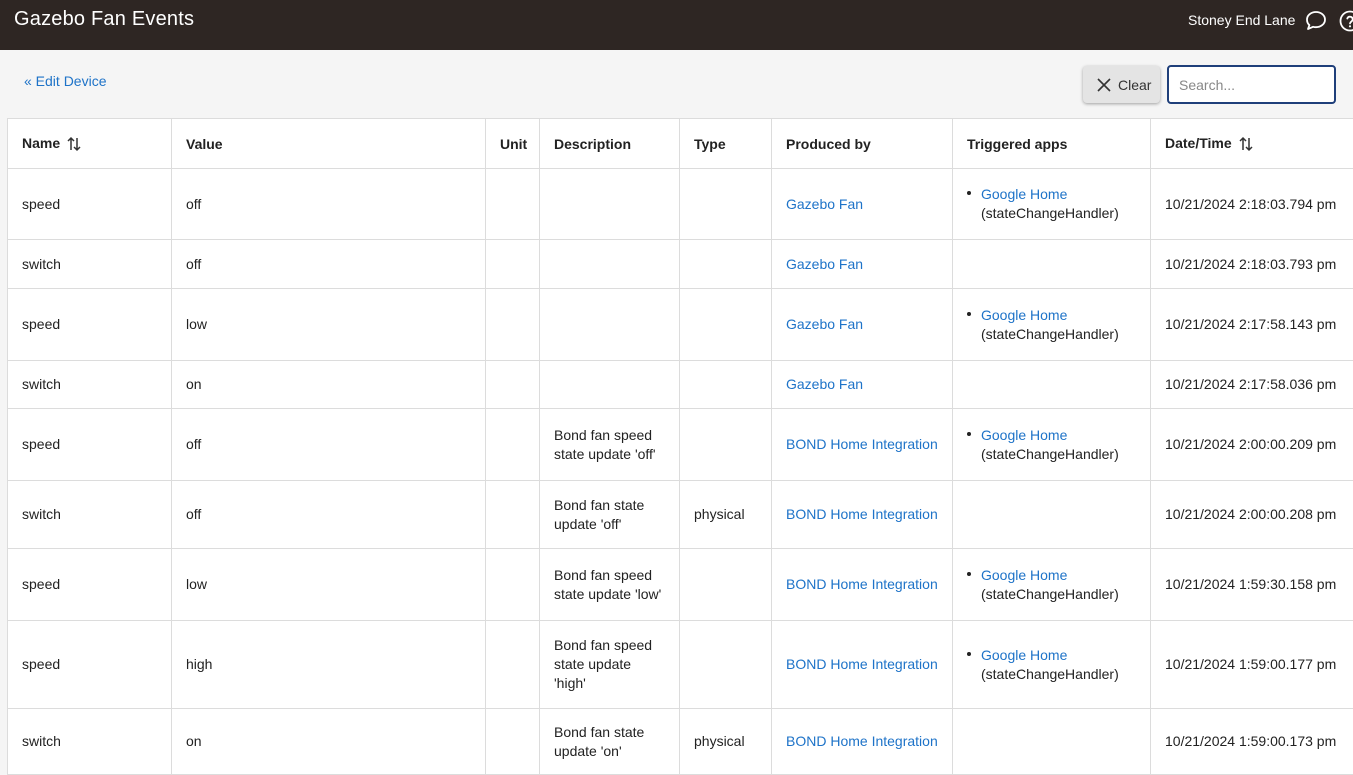 The height and width of the screenshot is (775, 1353). Describe the element at coordinates (1252, 742) in the screenshot. I see `cell-datetime: 10/21/2024 1:59:00.173 pm` at that location.